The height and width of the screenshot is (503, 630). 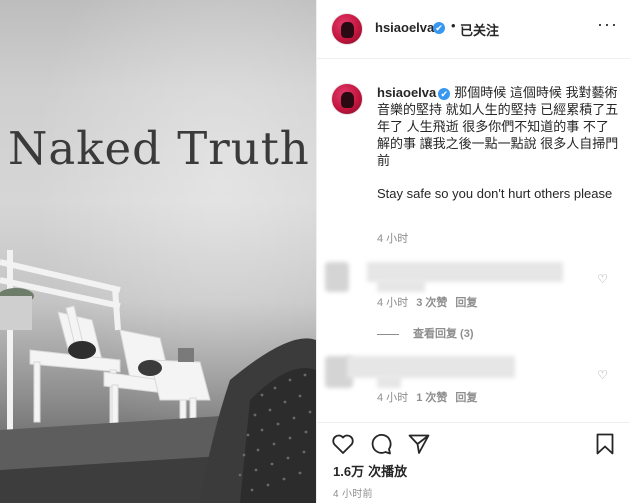 I want to click on save-bookmark-icon, so click(x=605, y=444).